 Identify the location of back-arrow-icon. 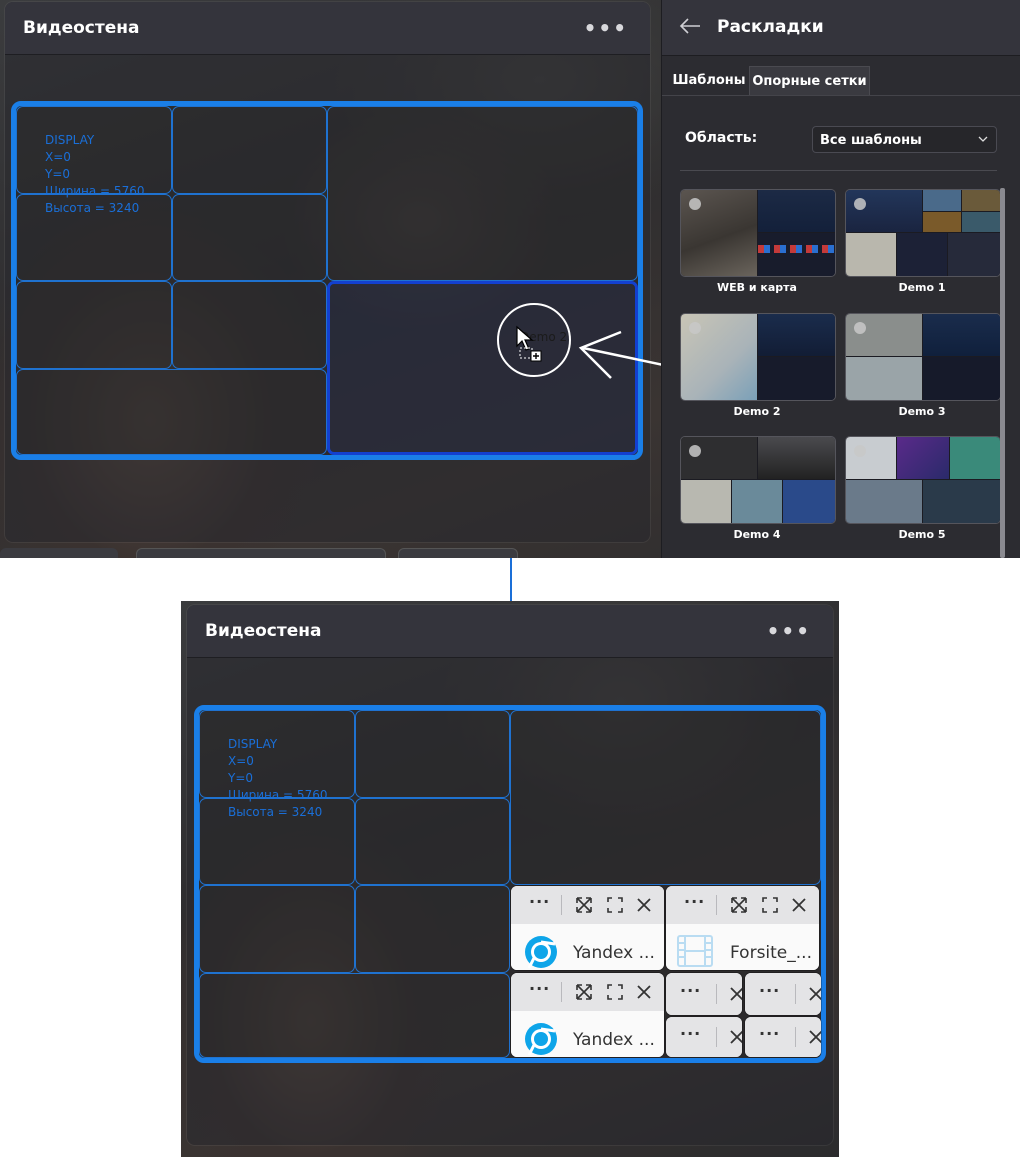
(690, 26).